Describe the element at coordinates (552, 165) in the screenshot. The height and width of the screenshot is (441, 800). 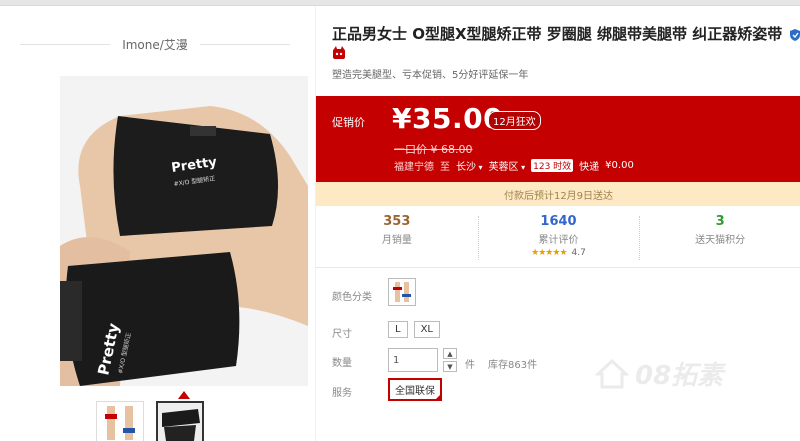
I see `ship-time-badge: 123 时效` at that location.